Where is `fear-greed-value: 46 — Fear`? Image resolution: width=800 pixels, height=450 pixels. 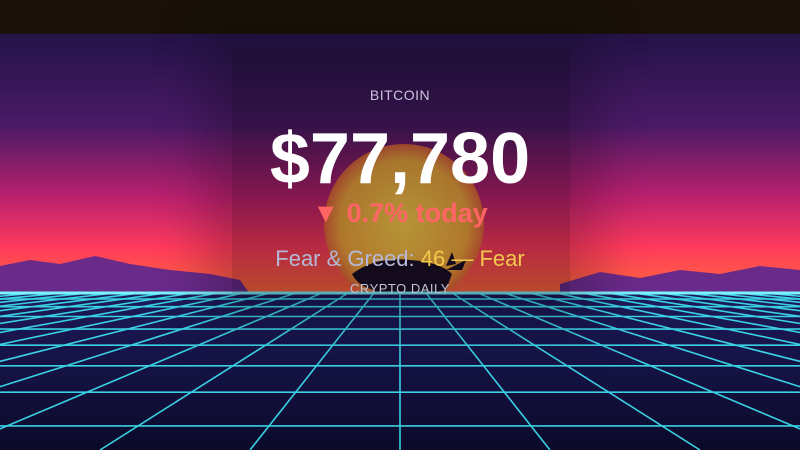
fear-greed-value: 46 — Fear is located at coordinates (472, 258).